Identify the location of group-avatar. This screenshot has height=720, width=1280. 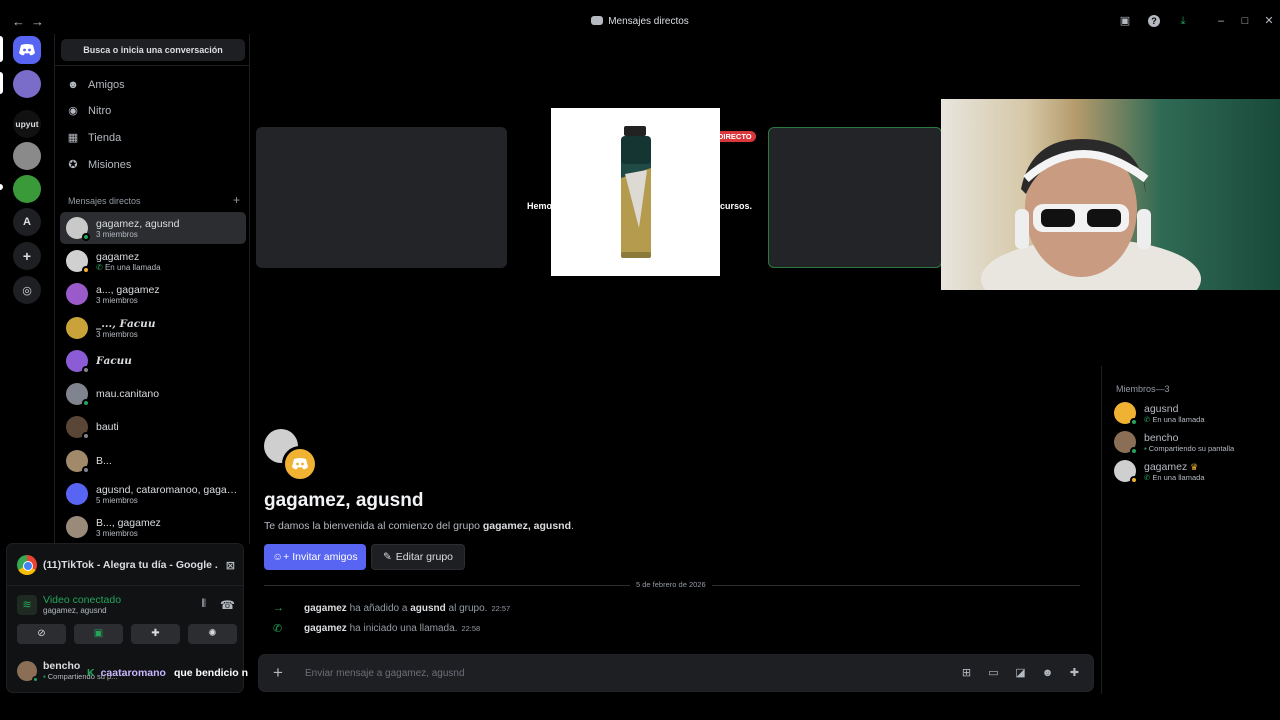
(291, 456).